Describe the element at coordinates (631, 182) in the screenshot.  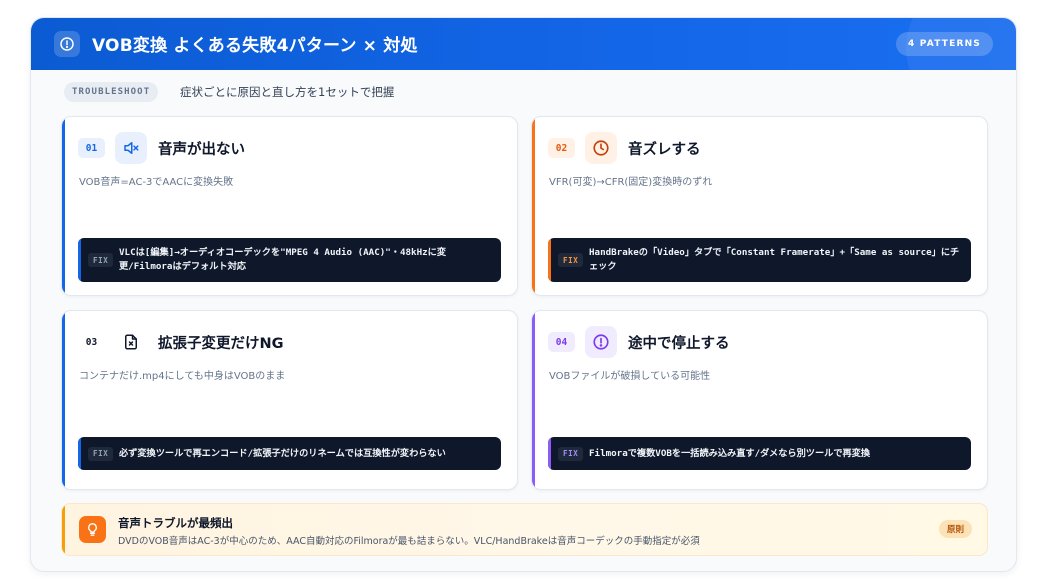
I see `card-description: VFR(可変)→CFR(固定)変換時のずれ` at that location.